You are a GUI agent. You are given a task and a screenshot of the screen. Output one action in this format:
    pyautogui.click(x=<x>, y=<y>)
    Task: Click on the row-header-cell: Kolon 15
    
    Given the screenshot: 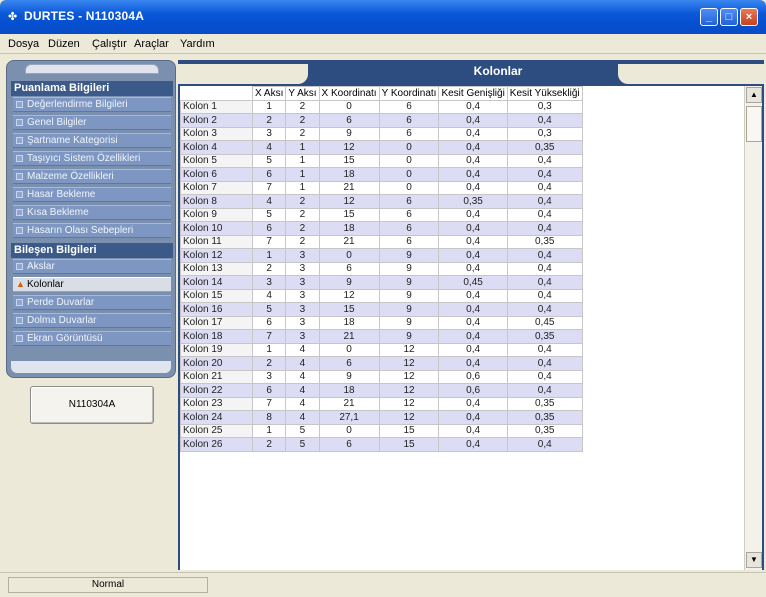 What is the action you would take?
    pyautogui.click(x=216, y=295)
    